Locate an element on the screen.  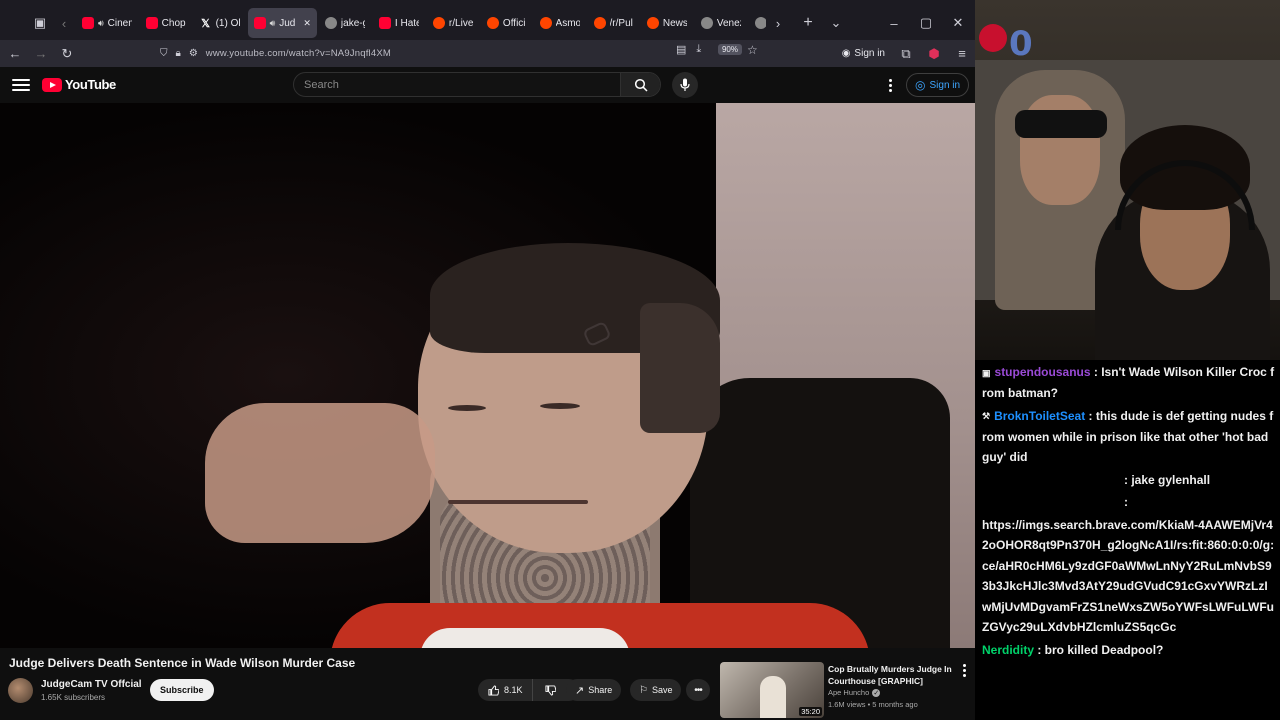
channel-name: JudgeCam TV Offcial is located at coordinates (91, 684).